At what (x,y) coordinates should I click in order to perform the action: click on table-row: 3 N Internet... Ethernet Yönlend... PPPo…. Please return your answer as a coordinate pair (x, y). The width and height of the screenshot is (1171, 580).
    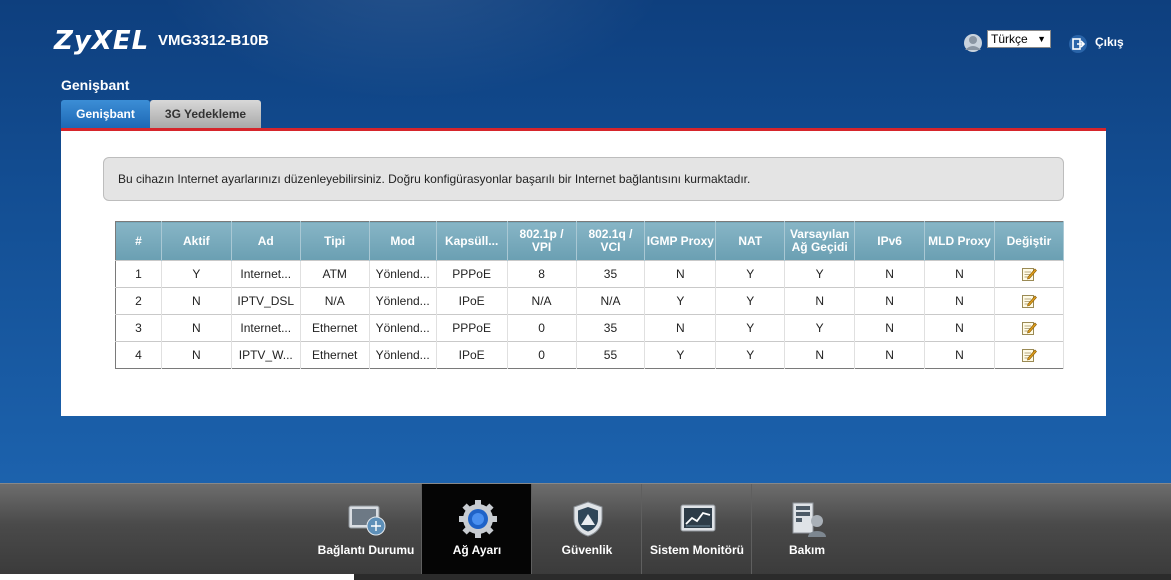
    Looking at the image, I should click on (590, 328).